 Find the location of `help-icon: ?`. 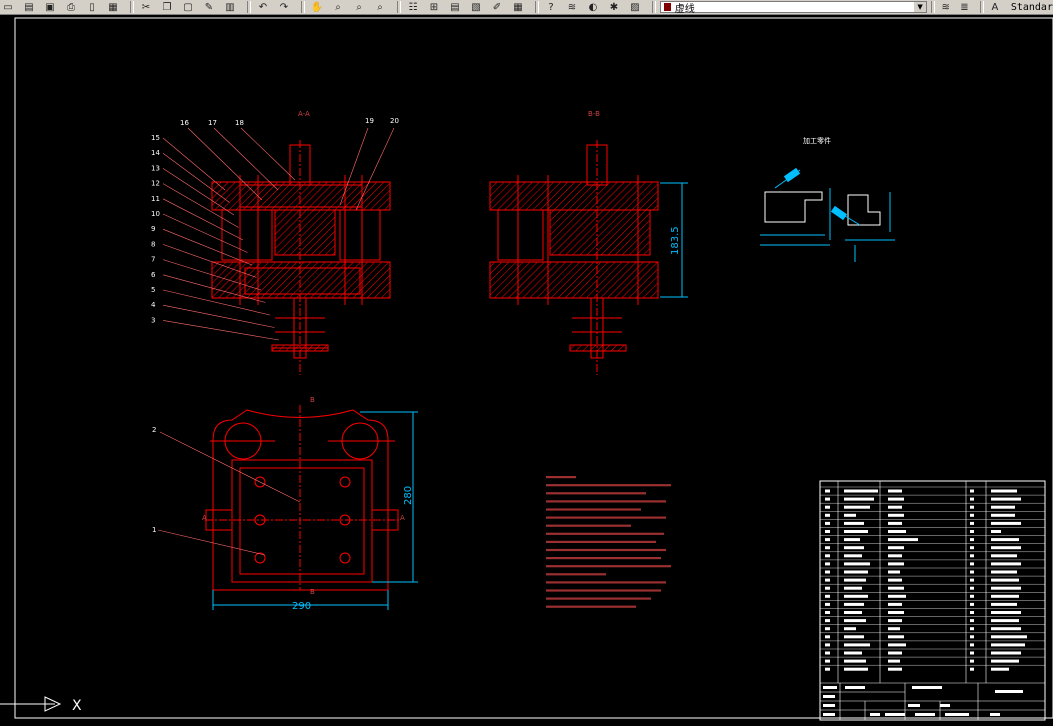

help-icon: ? is located at coordinates (551, 7).